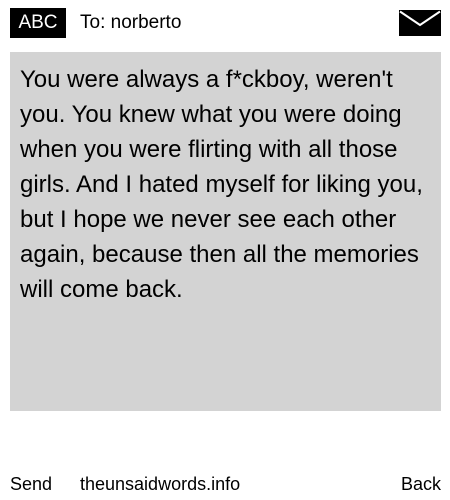  Describe the element at coordinates (421, 484) in the screenshot. I see `back-button: Back` at that location.